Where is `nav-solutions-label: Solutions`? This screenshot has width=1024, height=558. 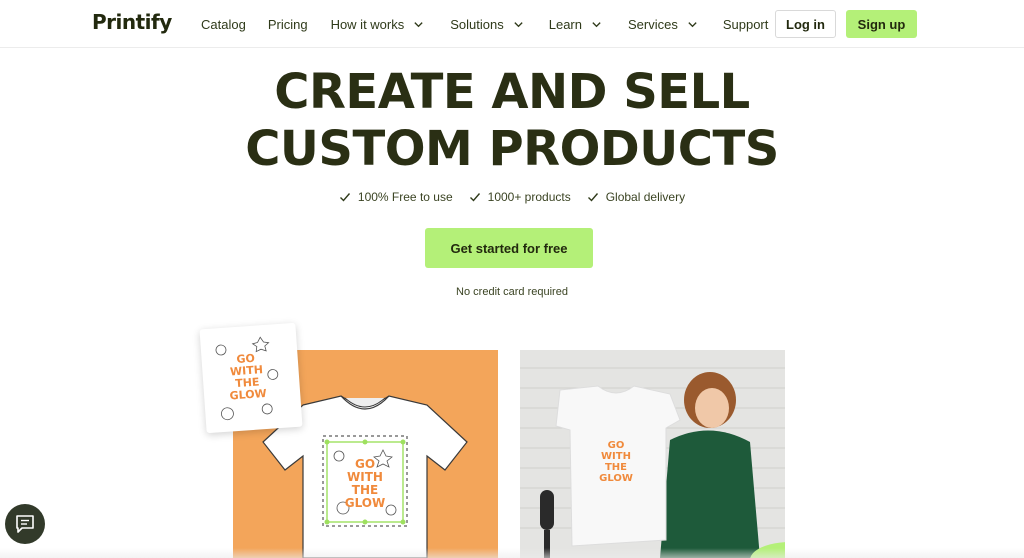
nav-solutions-label: Solutions is located at coordinates (477, 24).